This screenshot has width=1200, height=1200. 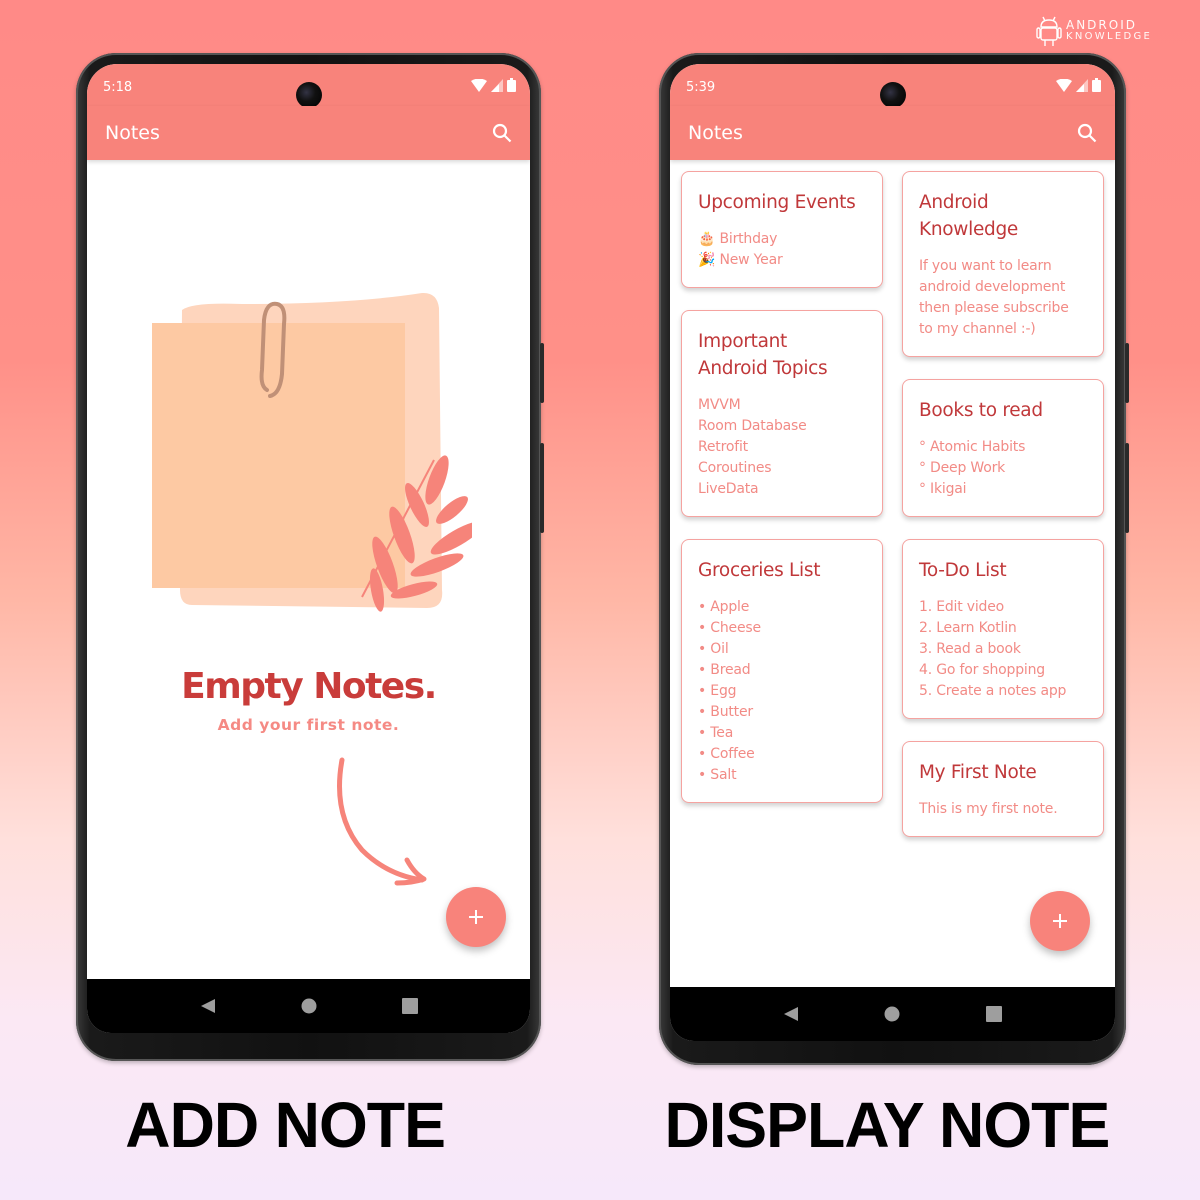 I want to click on note-line: • Cheese, so click(x=729, y=628).